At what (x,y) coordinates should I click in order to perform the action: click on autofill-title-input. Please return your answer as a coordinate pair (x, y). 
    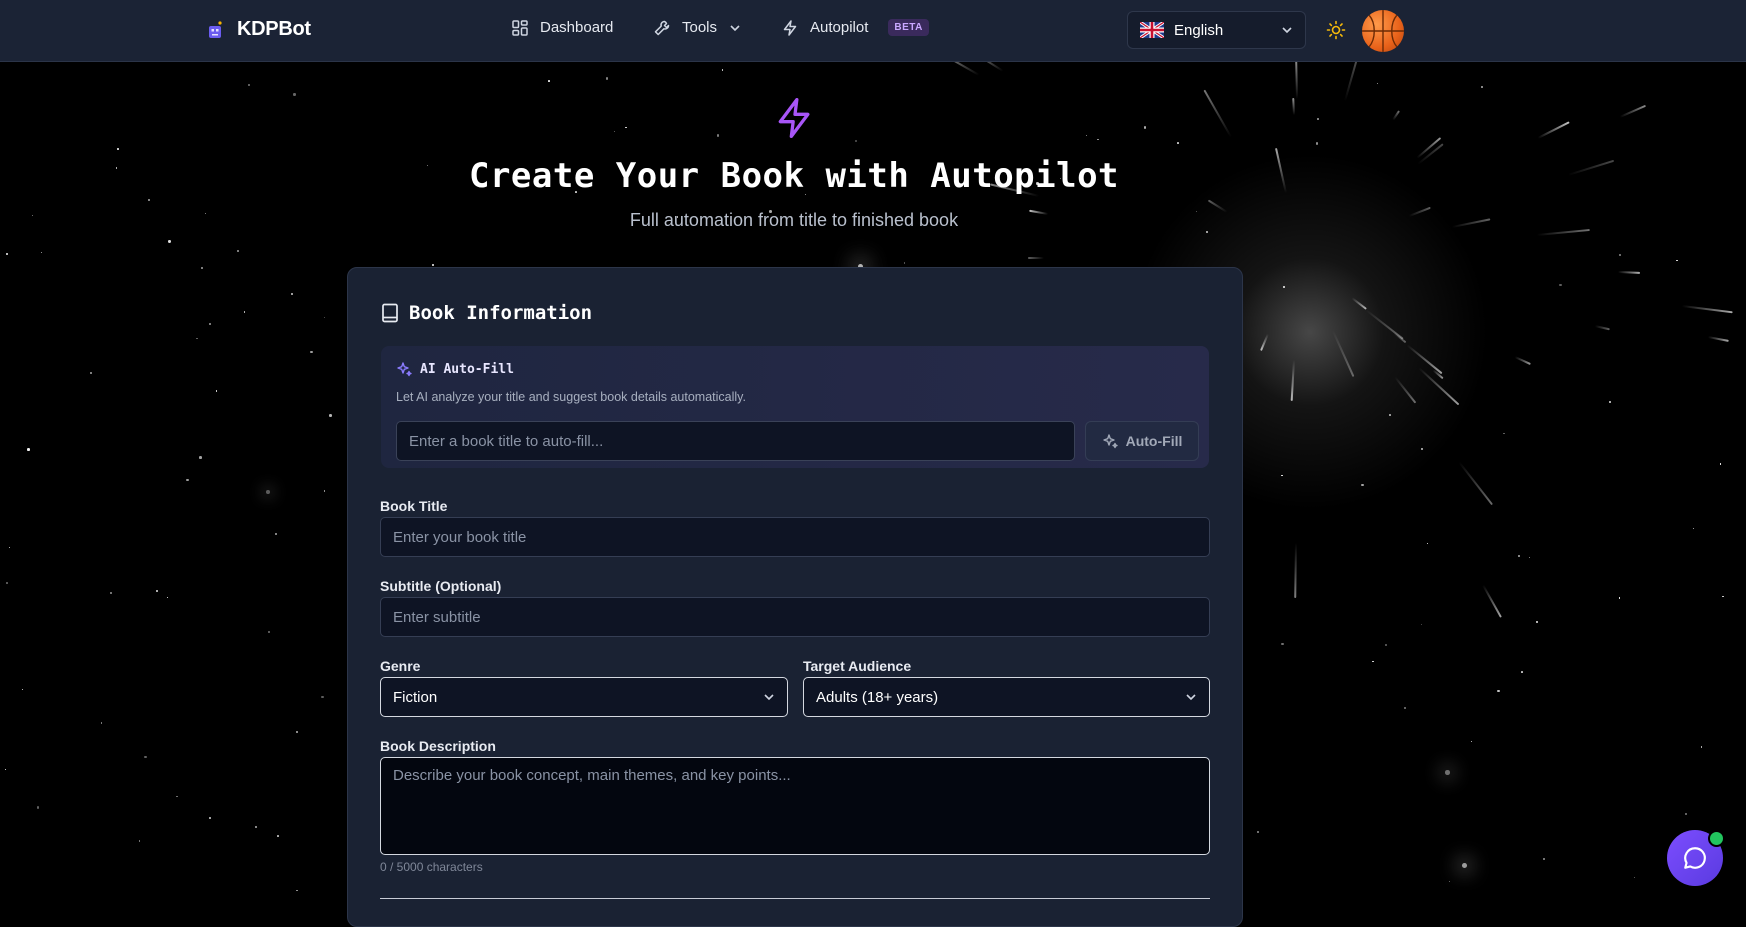
    Looking at the image, I should click on (735, 441).